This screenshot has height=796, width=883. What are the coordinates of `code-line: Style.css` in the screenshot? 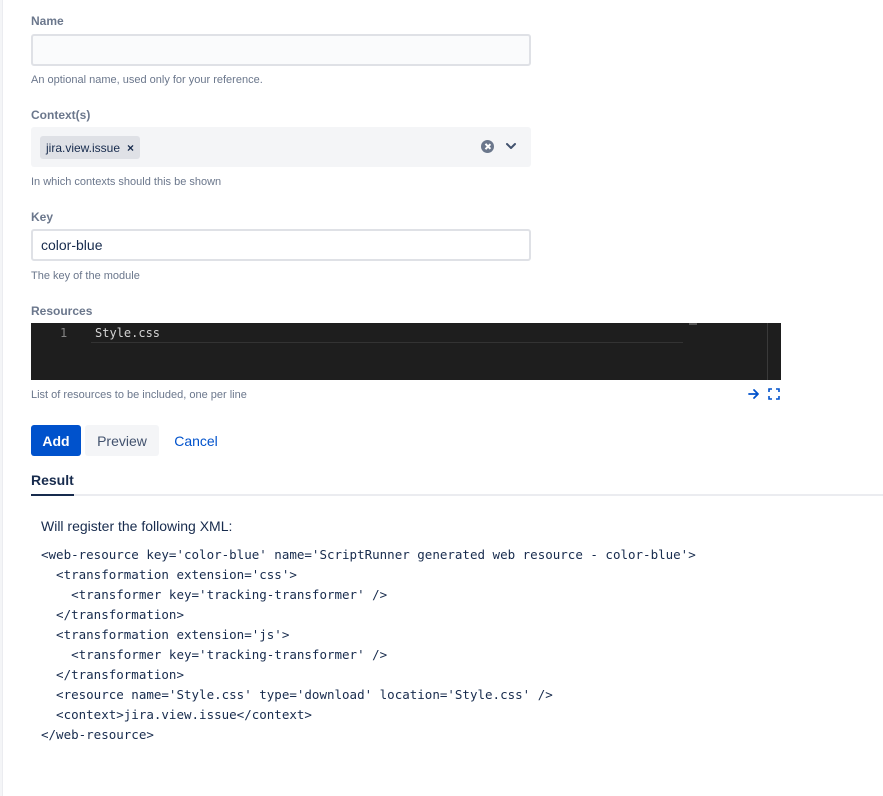 It's located at (127, 333).